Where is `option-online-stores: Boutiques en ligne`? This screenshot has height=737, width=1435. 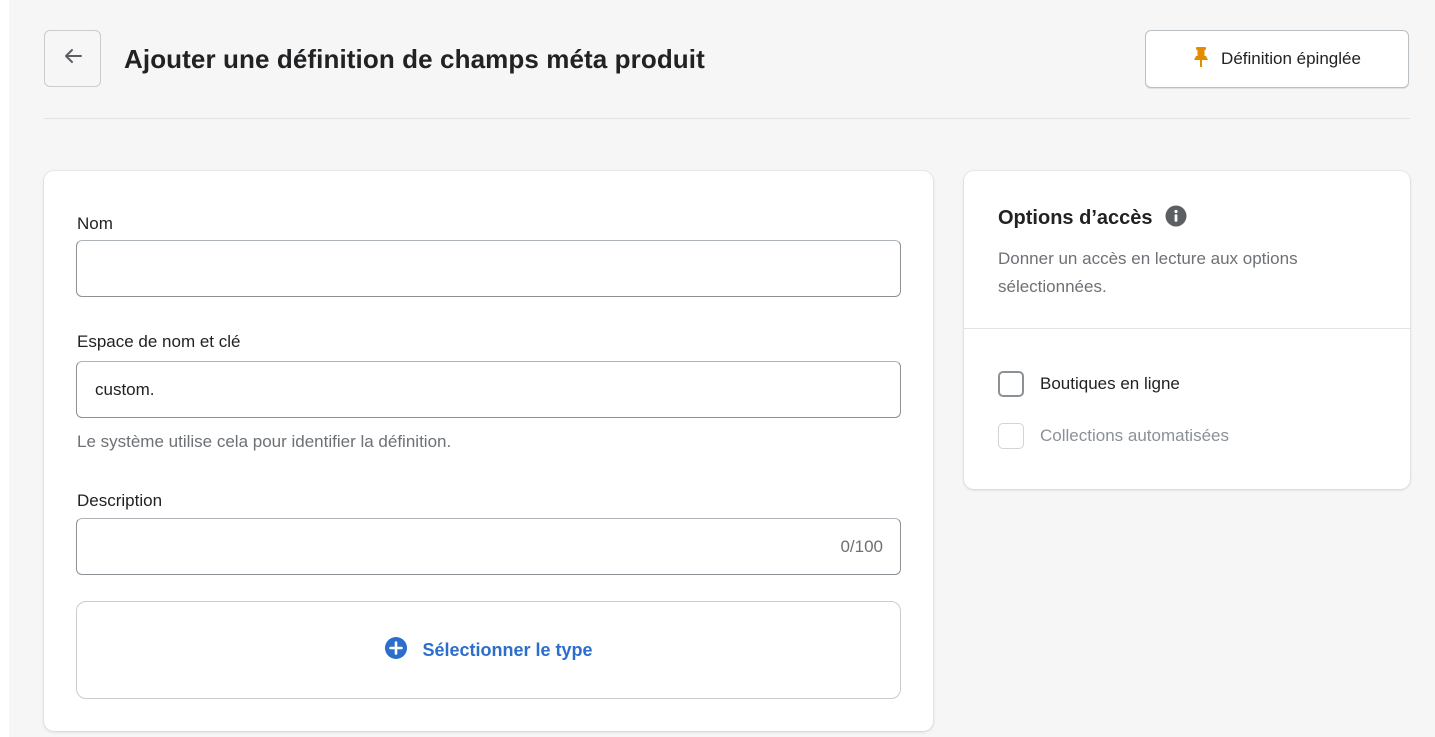
option-online-stores: Boutiques en ligne is located at coordinates (1089, 384).